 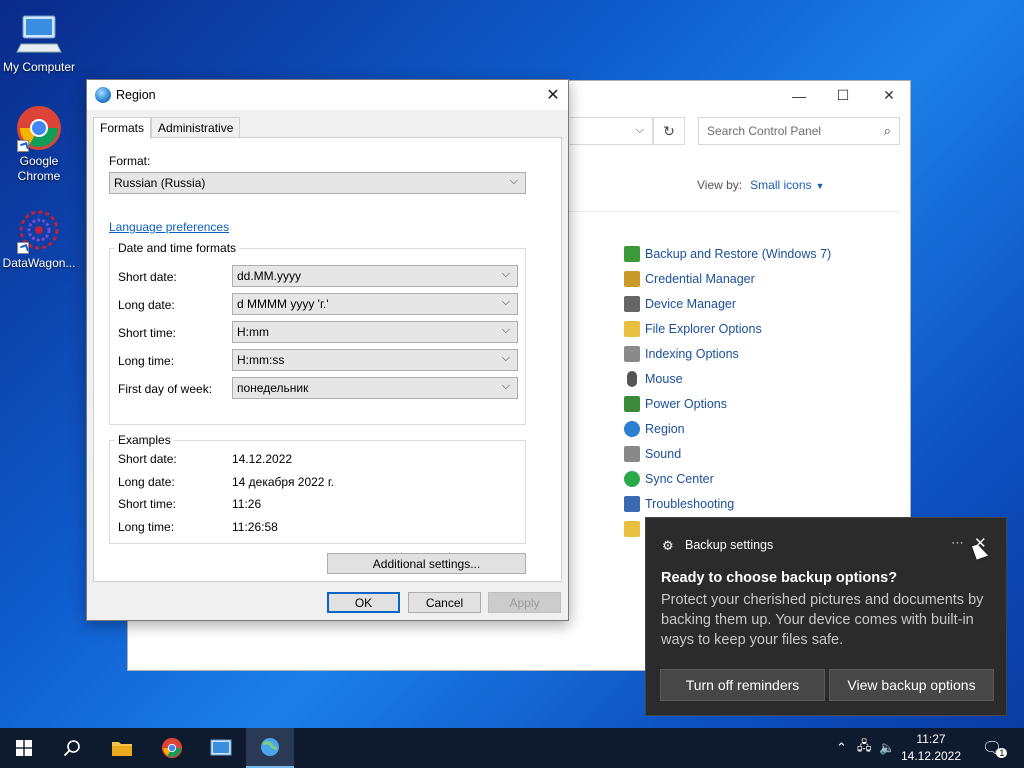 What do you see at coordinates (1002, 753) in the screenshot?
I see `notification-count: 1` at bounding box center [1002, 753].